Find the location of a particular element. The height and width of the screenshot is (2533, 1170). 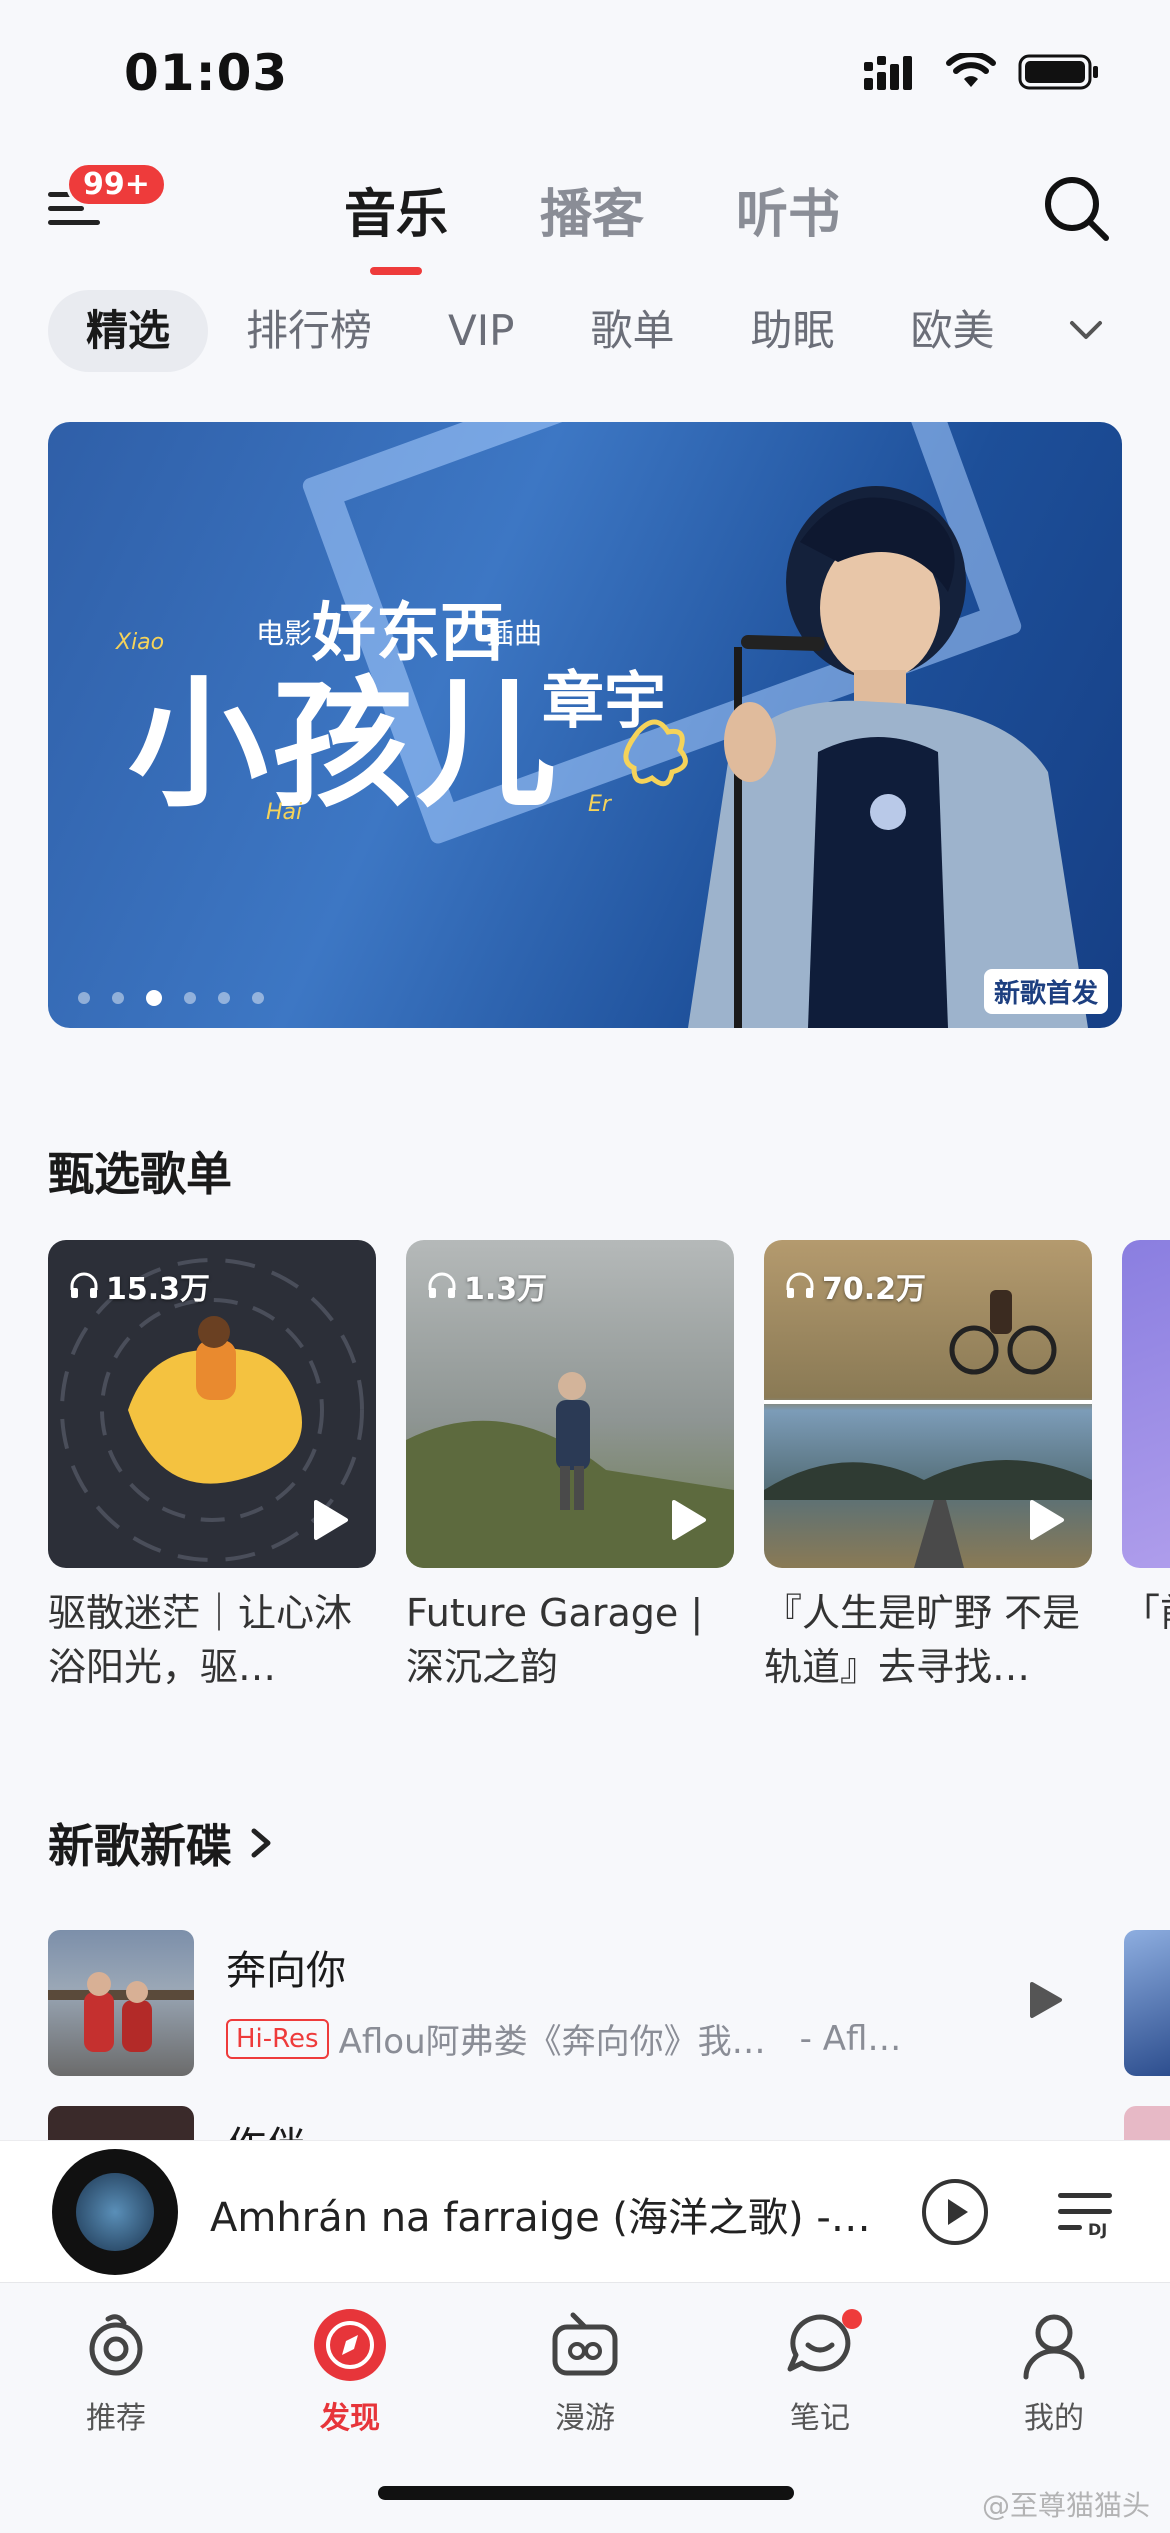

chip-sleep: 助眠 is located at coordinates (793, 331).